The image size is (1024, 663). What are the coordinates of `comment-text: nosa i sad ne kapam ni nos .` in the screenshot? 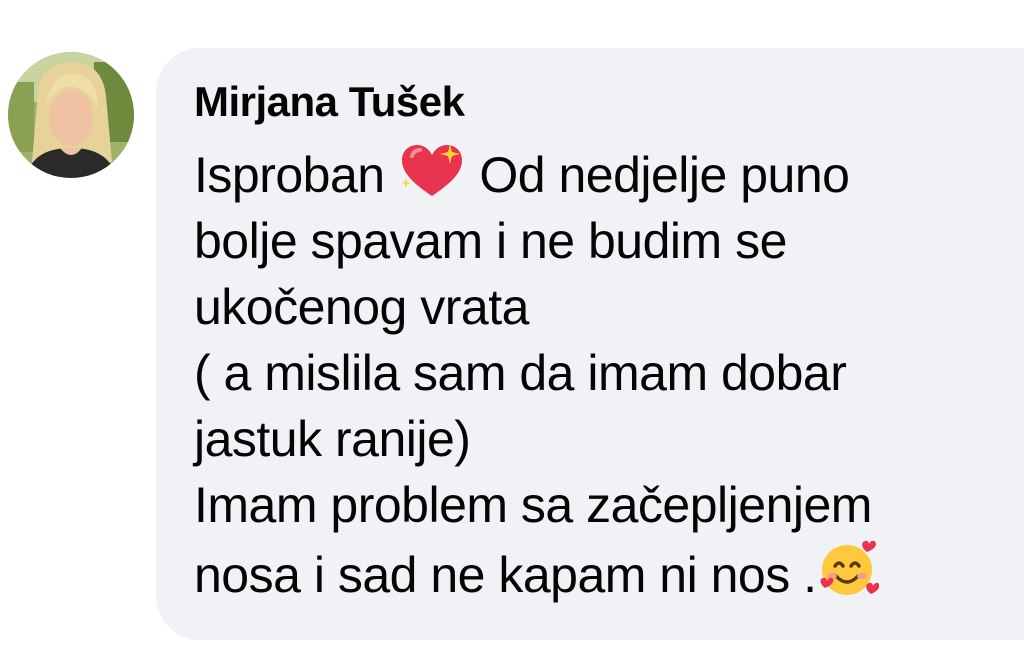 It's located at (505, 575).